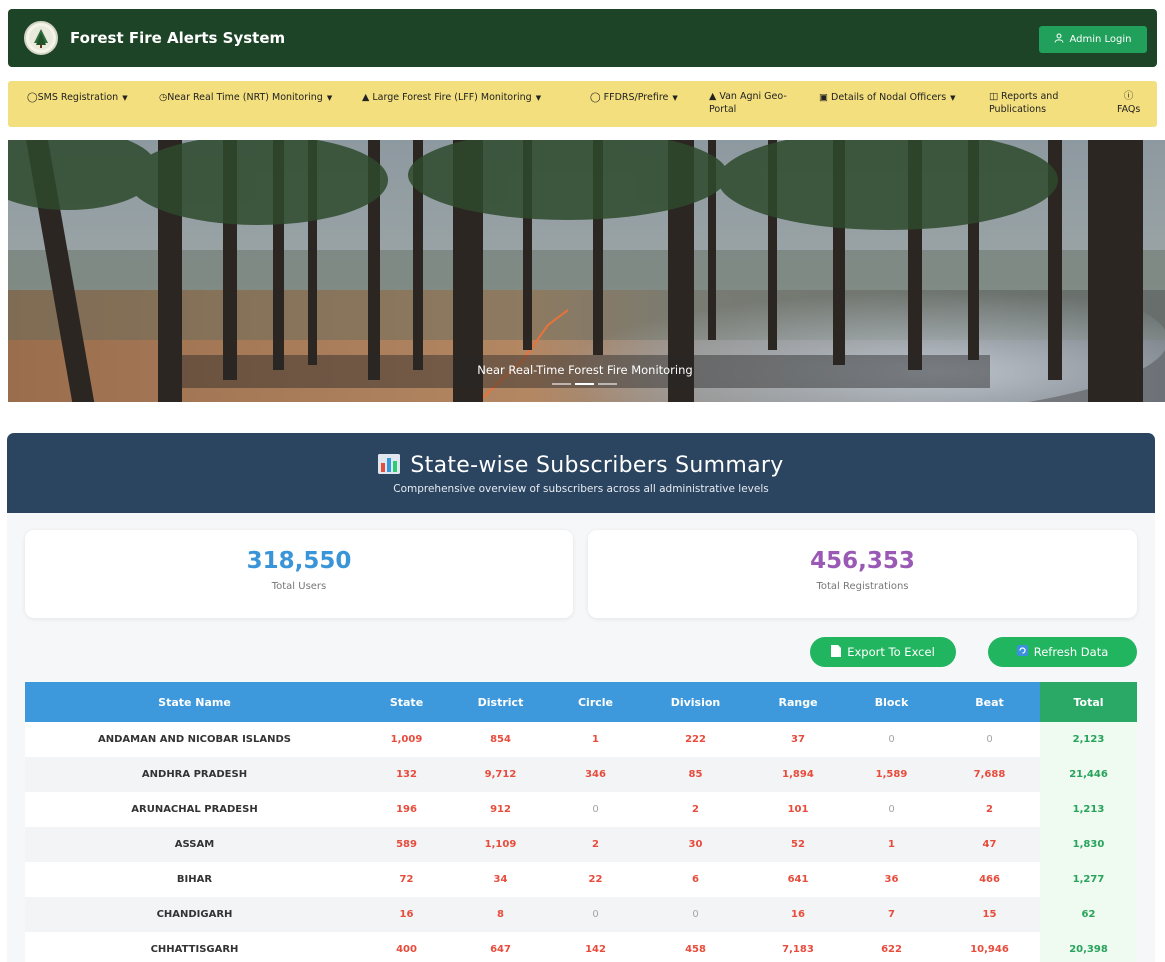 The height and width of the screenshot is (962, 1165). Describe the element at coordinates (194, 739) in the screenshot. I see `state-name-cell: ANDAMAN AND NICOBAR ISLANDS` at that location.